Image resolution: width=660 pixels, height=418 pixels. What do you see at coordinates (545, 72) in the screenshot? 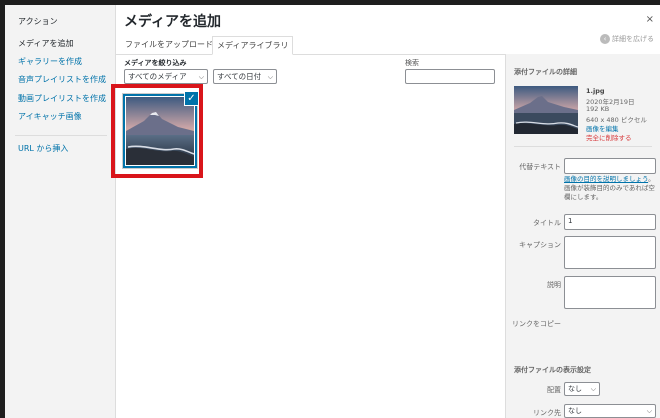
I see `details-heading: 添付ファイルの詳細` at bounding box center [545, 72].